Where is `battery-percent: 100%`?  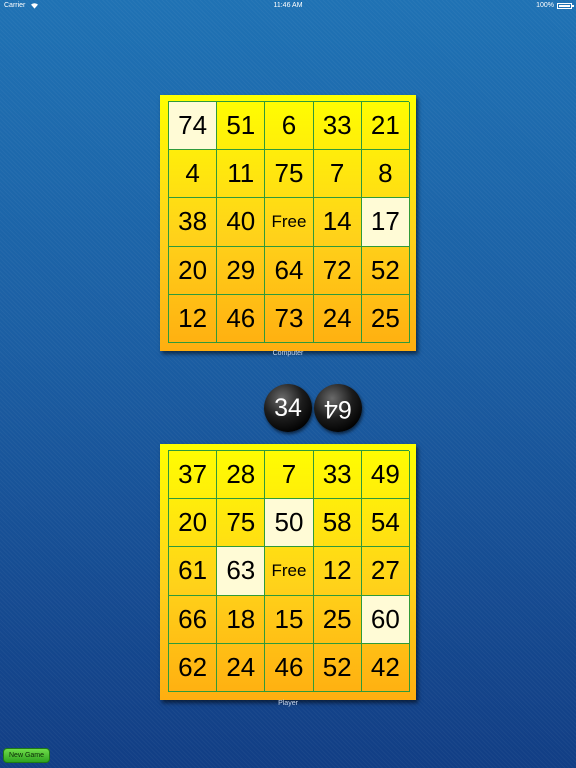 battery-percent: 100% is located at coordinates (545, 5).